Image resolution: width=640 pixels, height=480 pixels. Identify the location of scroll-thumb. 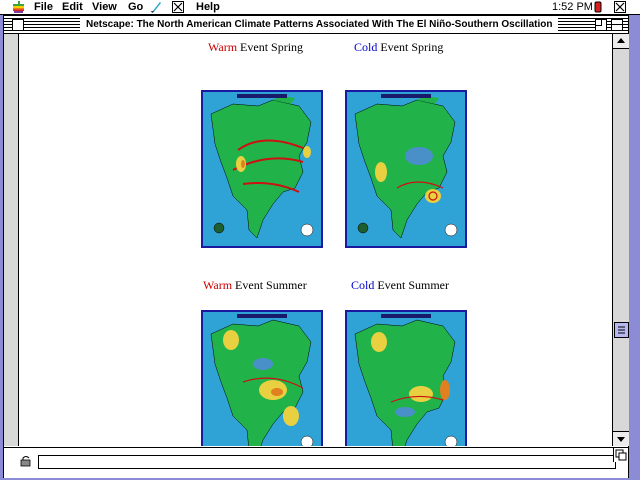
(621, 330).